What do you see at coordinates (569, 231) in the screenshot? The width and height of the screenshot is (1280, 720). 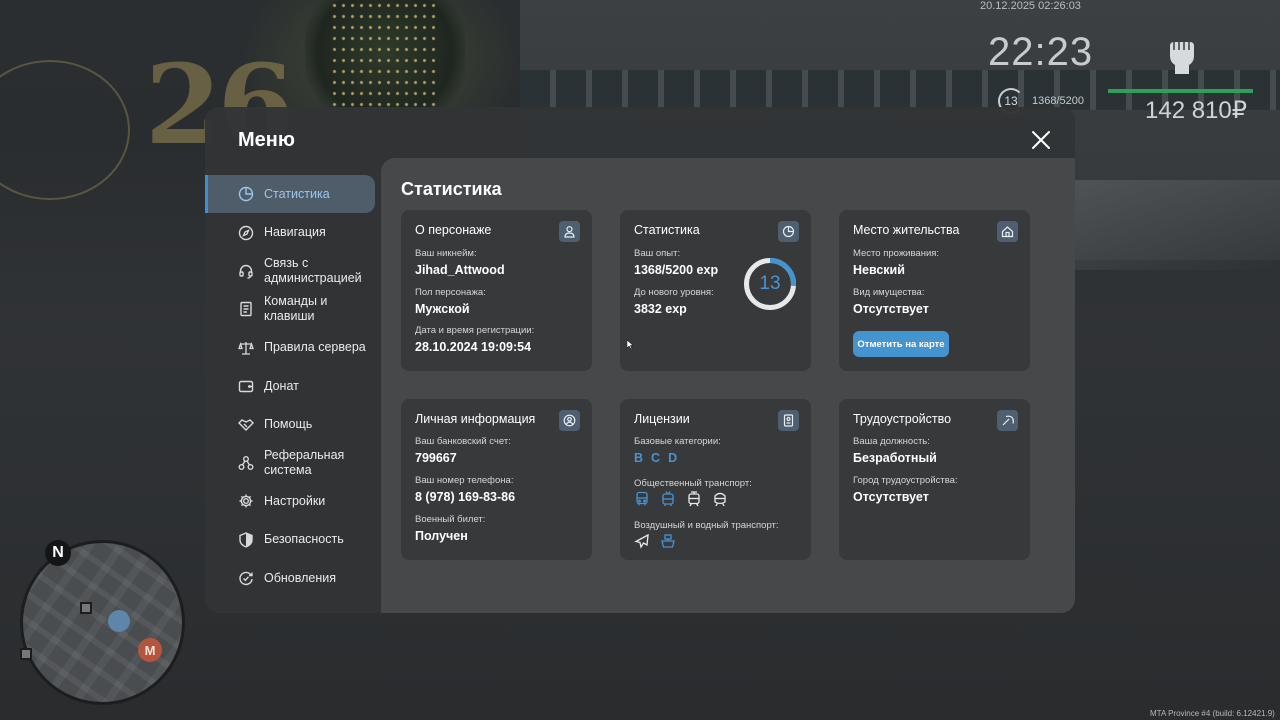 I see `user-icon` at bounding box center [569, 231].